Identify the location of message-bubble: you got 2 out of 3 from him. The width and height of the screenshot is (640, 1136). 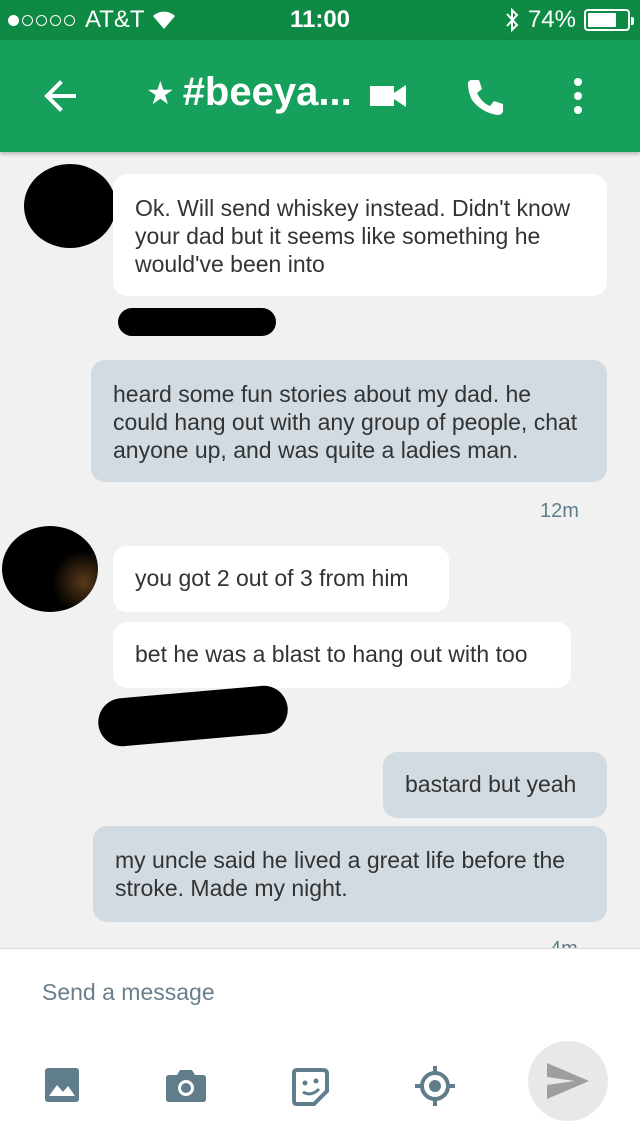
(281, 579).